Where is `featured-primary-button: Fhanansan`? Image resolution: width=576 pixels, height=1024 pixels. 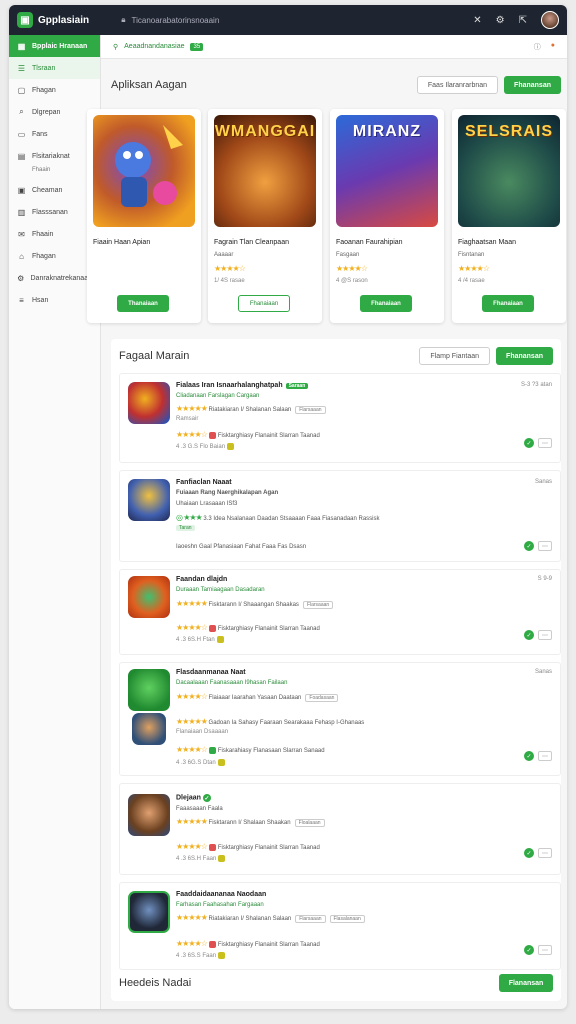 featured-primary-button: Fhanansan is located at coordinates (532, 85).